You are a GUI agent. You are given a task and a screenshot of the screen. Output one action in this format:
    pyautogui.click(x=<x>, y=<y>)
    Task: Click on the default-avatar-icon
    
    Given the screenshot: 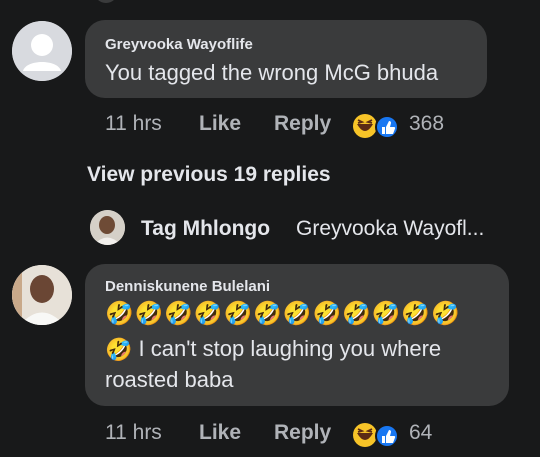 What is the action you would take?
    pyautogui.click(x=42, y=51)
    